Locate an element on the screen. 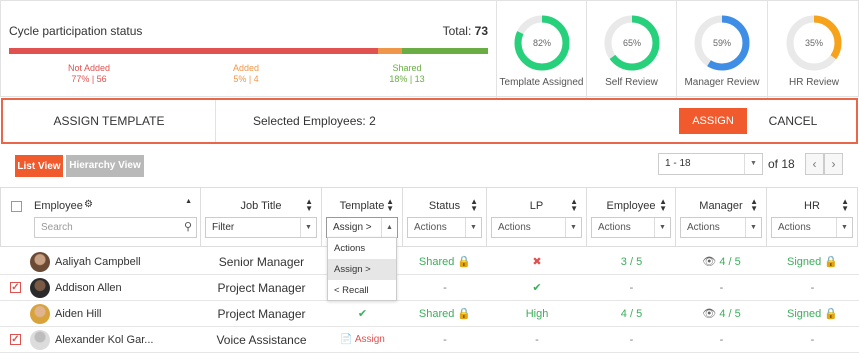 This screenshot has width=859, height=356. template-cell: 📄 Assign is located at coordinates (362, 340).